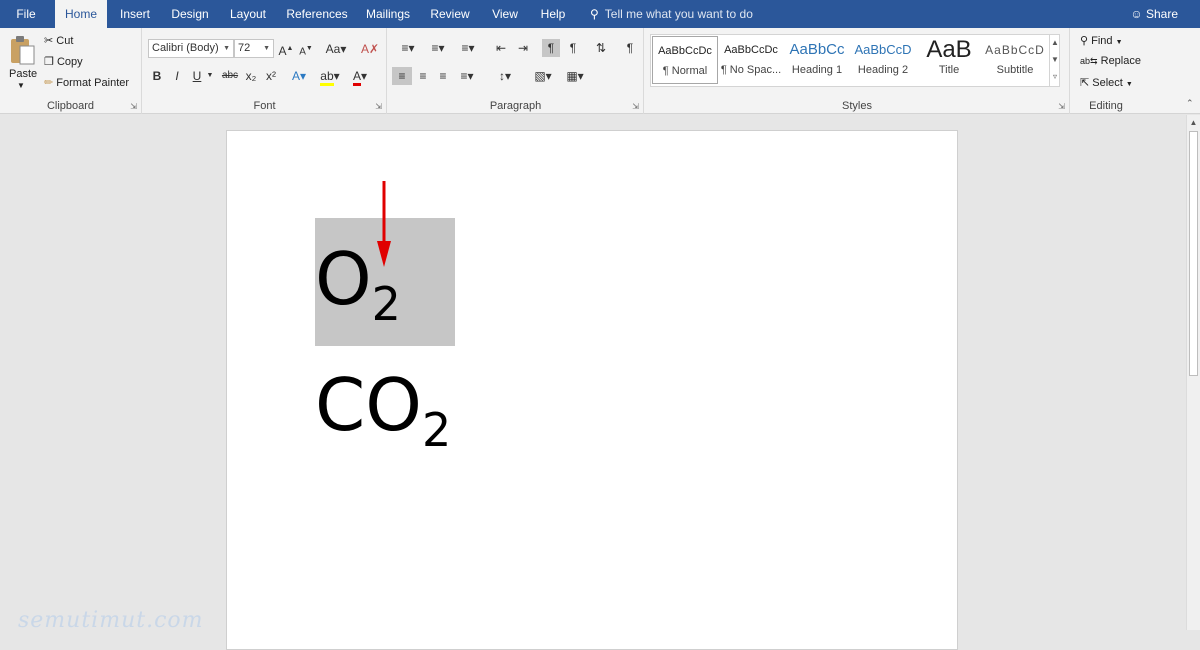 The height and width of the screenshot is (650, 1200). What do you see at coordinates (949, 70) in the screenshot?
I see `style-name: Title` at bounding box center [949, 70].